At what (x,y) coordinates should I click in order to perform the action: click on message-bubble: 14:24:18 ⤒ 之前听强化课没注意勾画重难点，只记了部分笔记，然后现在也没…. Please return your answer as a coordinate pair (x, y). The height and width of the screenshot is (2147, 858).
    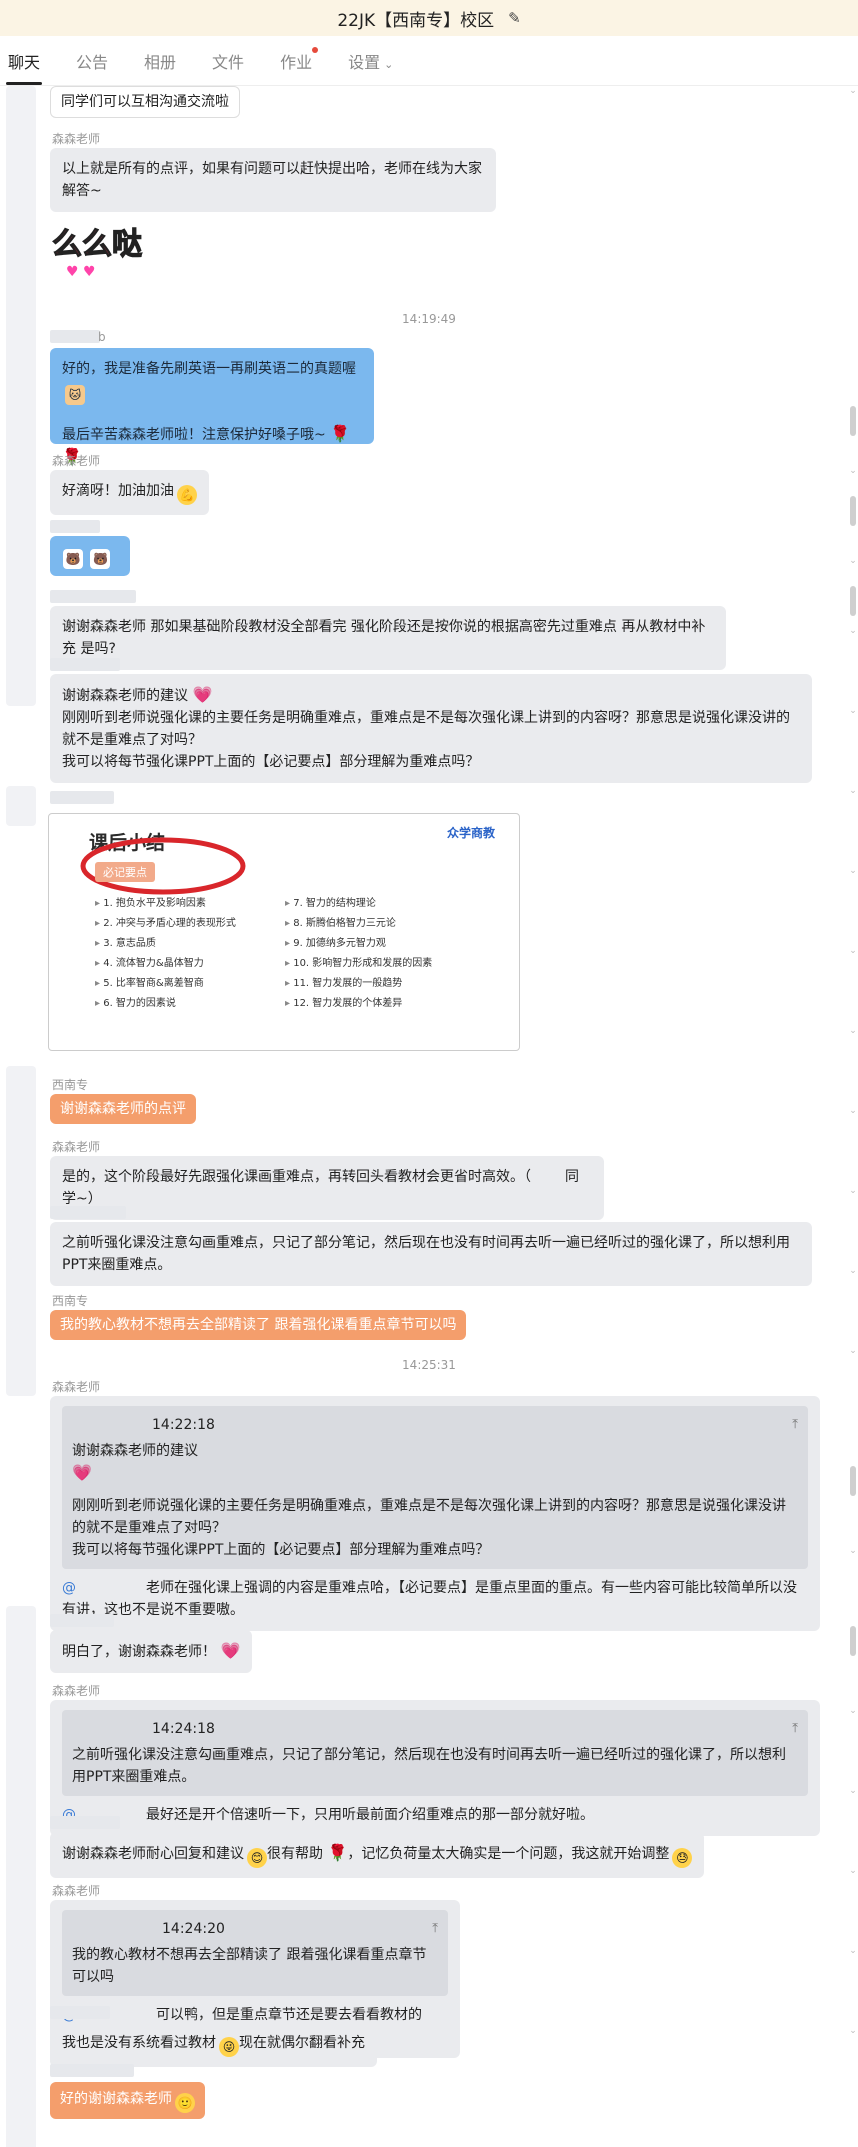
    Looking at the image, I should click on (435, 1768).